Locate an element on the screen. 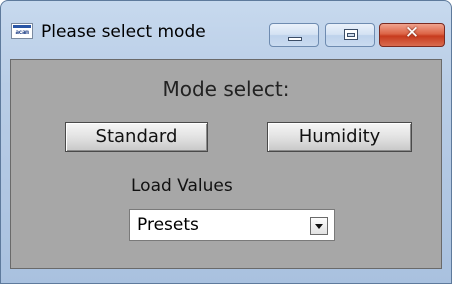  close-button: ✕ is located at coordinates (412, 35).